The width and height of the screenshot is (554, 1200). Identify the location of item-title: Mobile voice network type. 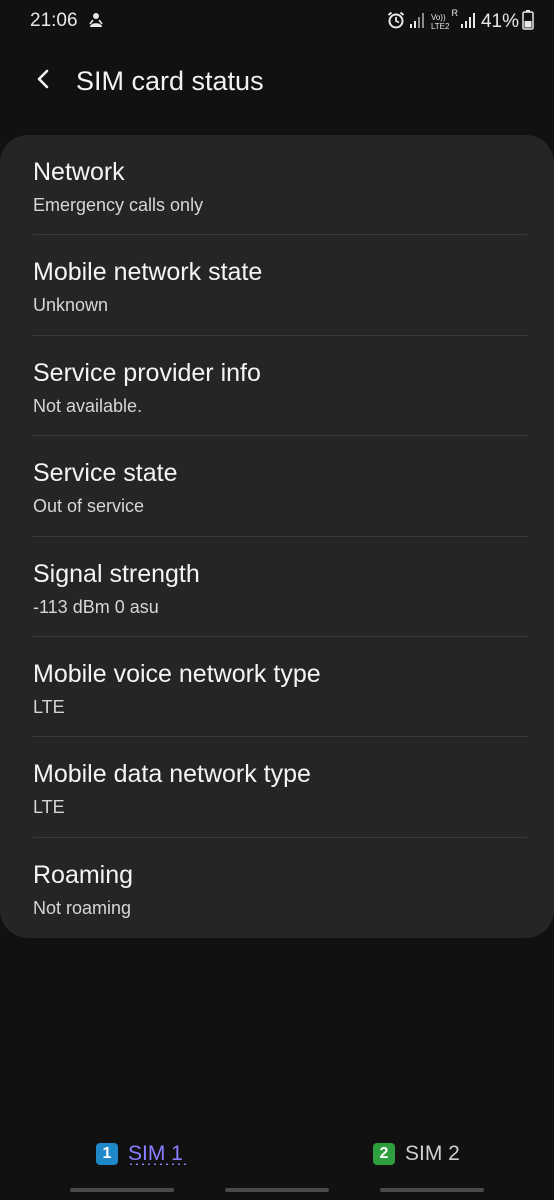
(177, 673).